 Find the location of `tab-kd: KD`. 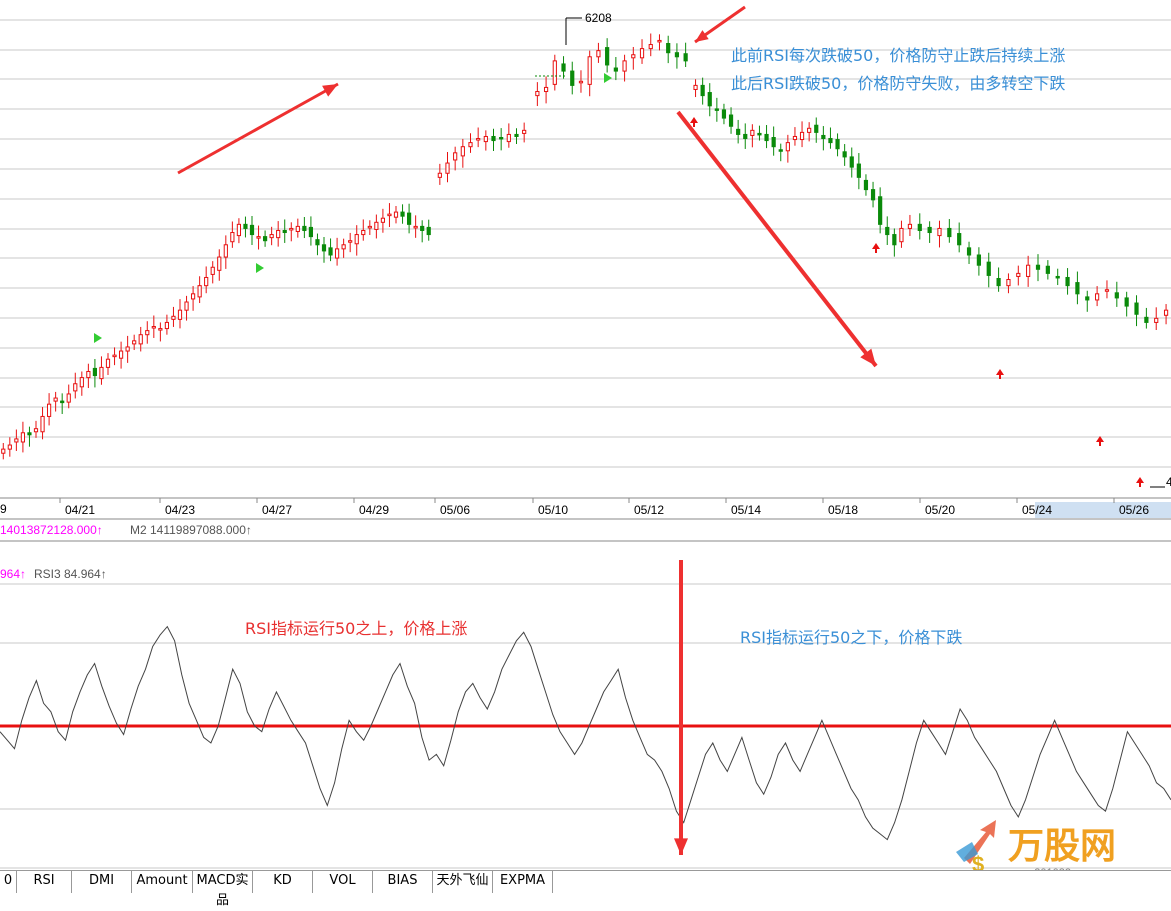

tab-kd: KD is located at coordinates (283, 882).